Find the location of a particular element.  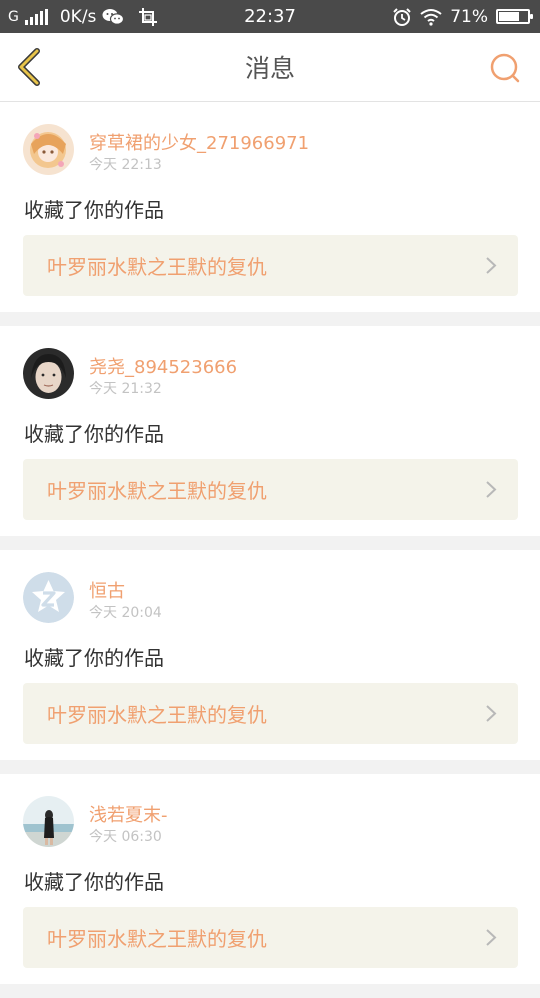

search-icon is located at coordinates (505, 68).